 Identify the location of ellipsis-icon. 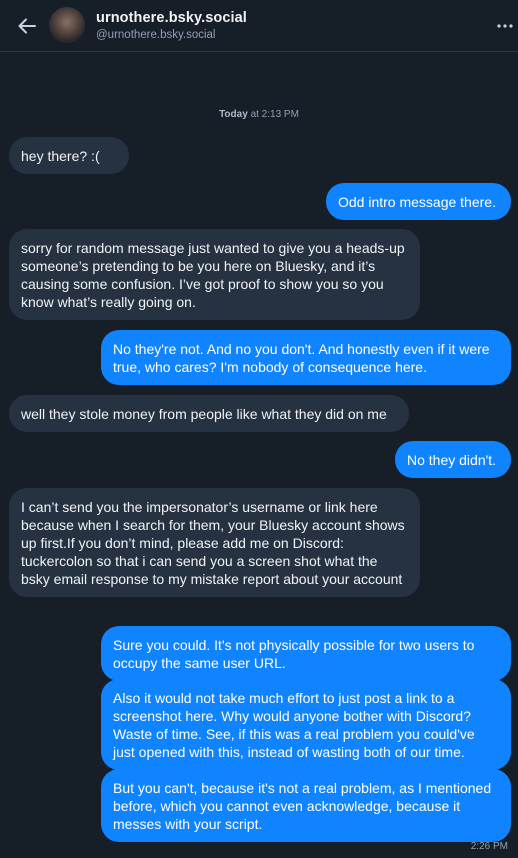
(505, 26).